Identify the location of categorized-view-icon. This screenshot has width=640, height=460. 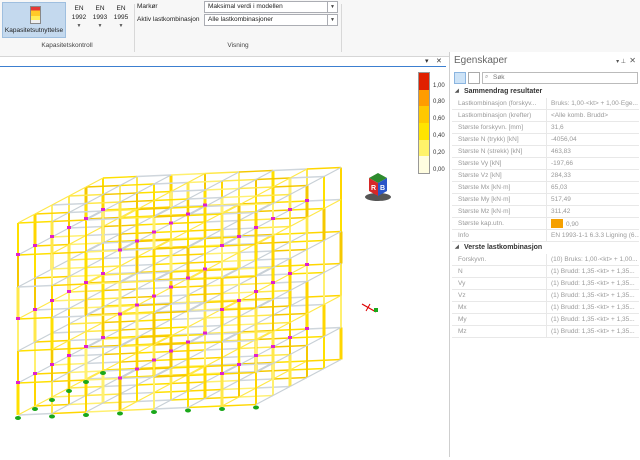
(460, 78).